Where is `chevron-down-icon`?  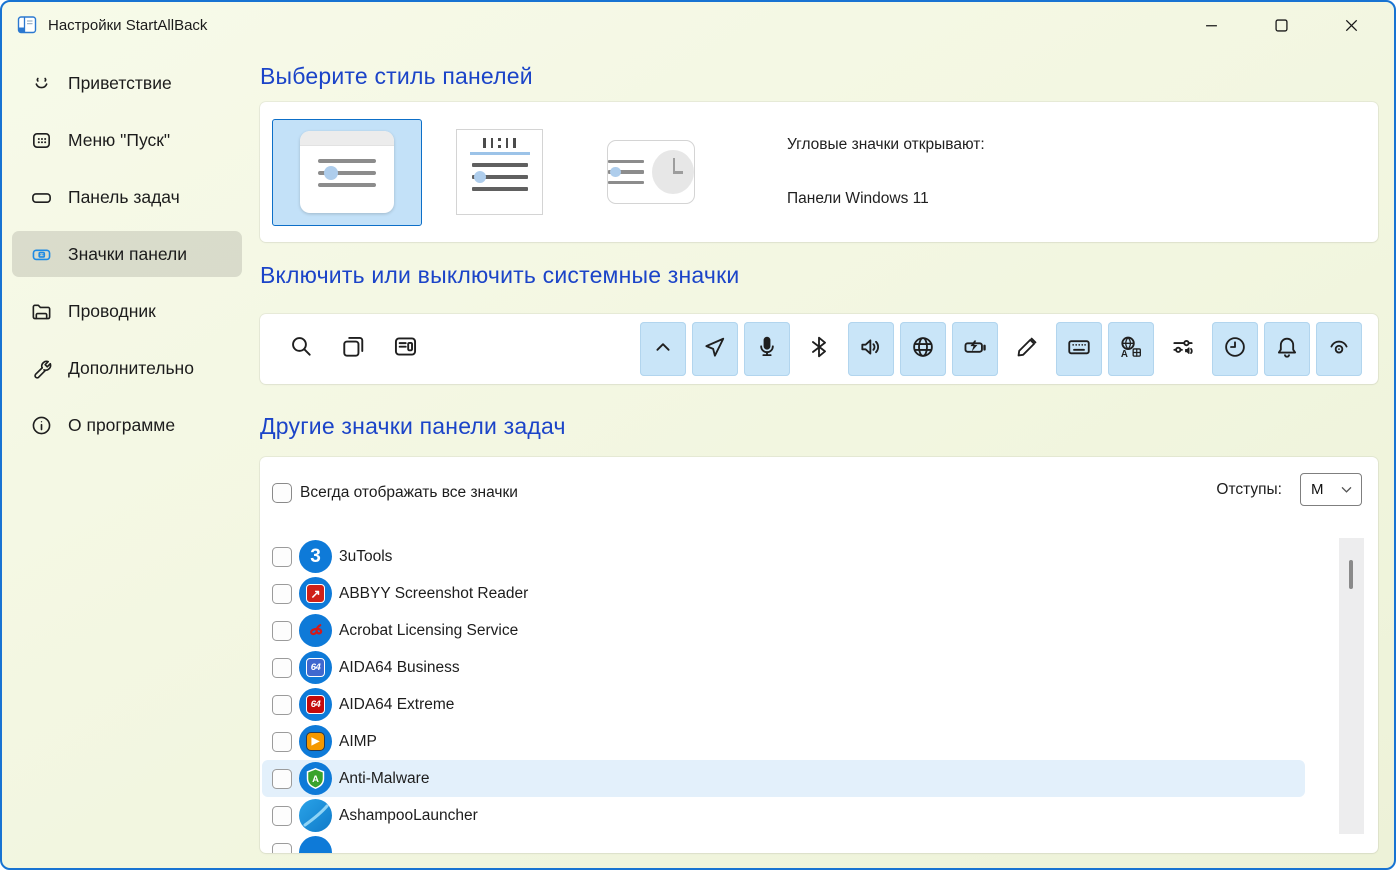
chevron-down-icon is located at coordinates (1346, 489).